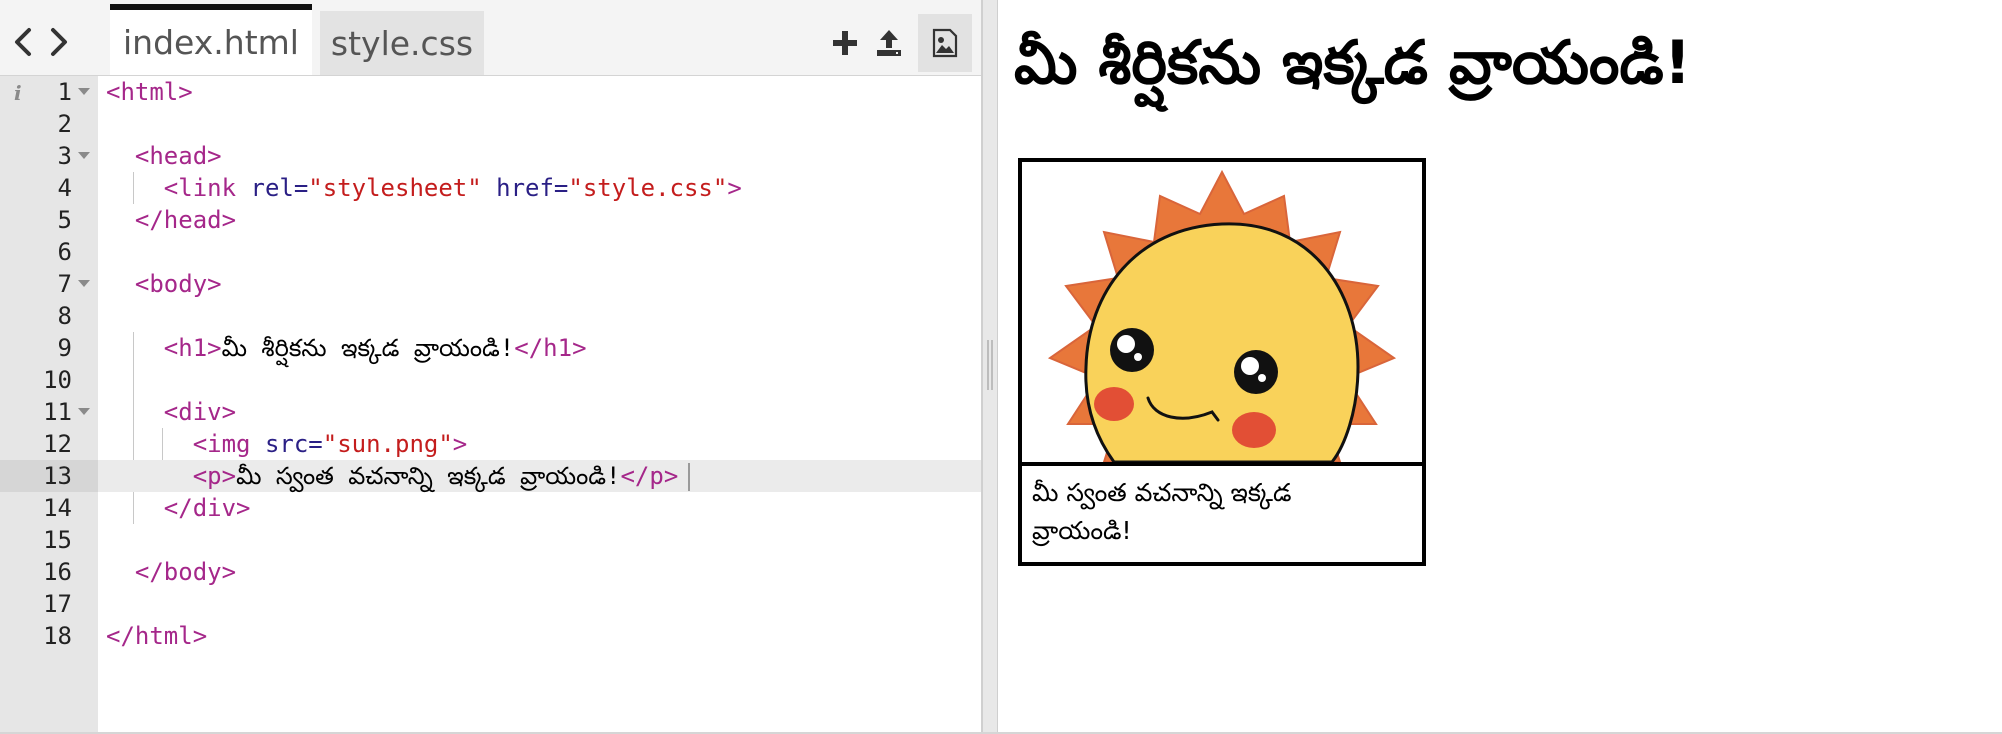  Describe the element at coordinates (539, 636) in the screenshot. I see `code-line: </html>` at that location.